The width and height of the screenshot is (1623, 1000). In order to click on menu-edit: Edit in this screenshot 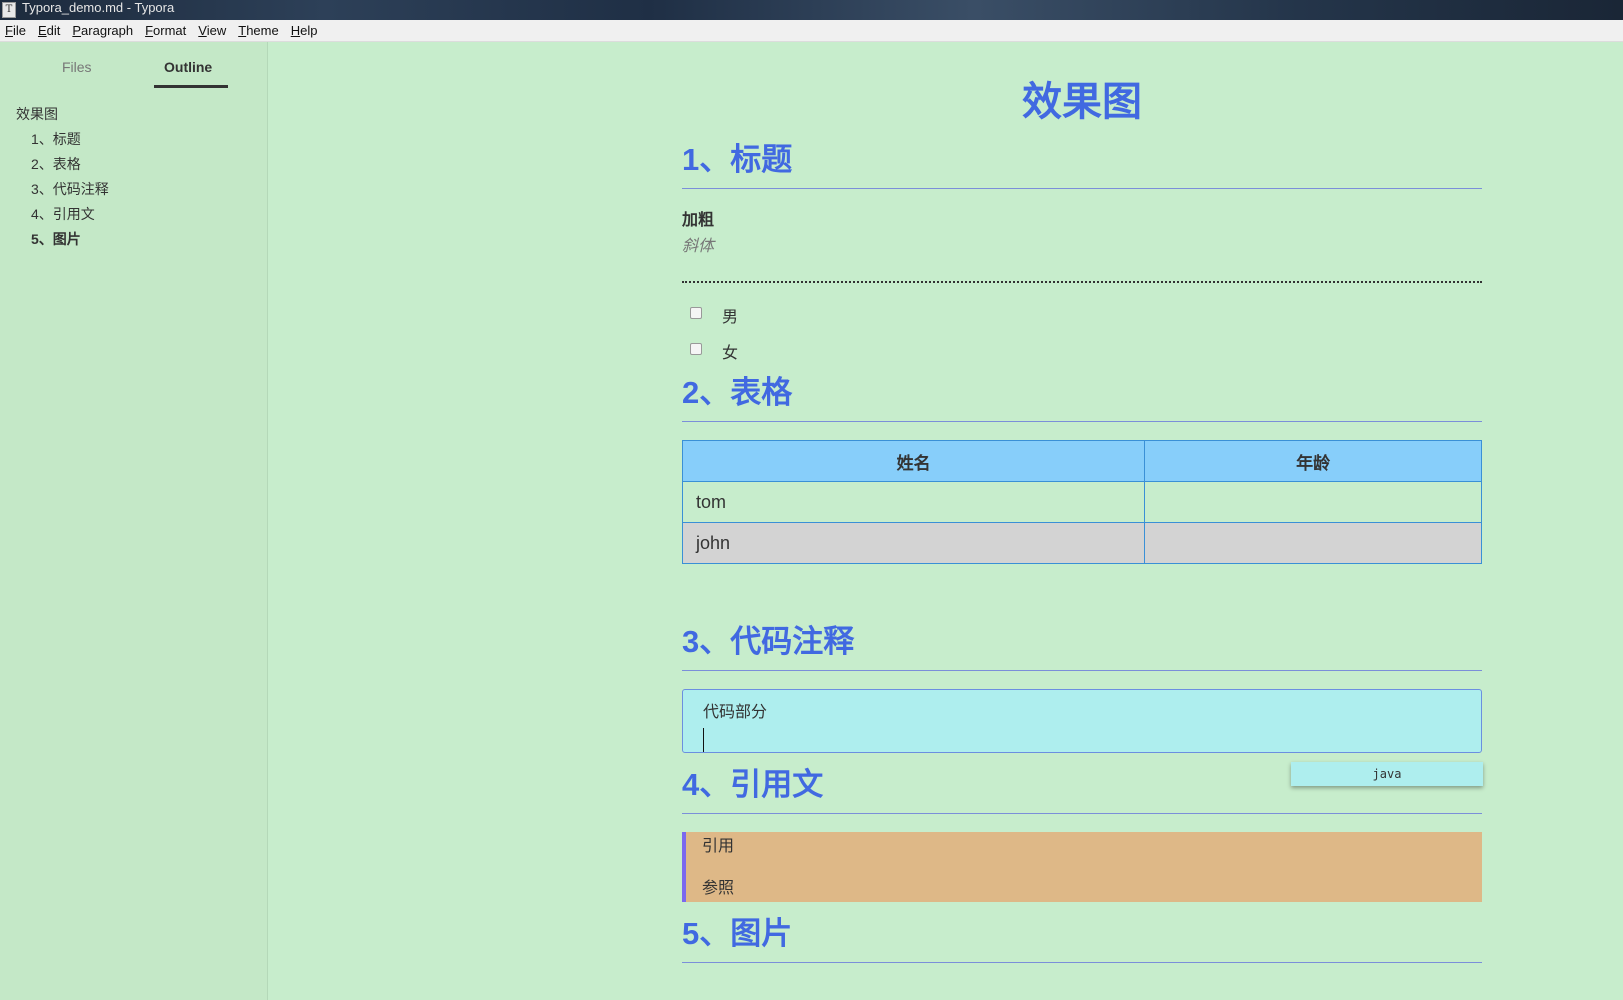, I will do `click(49, 30)`.